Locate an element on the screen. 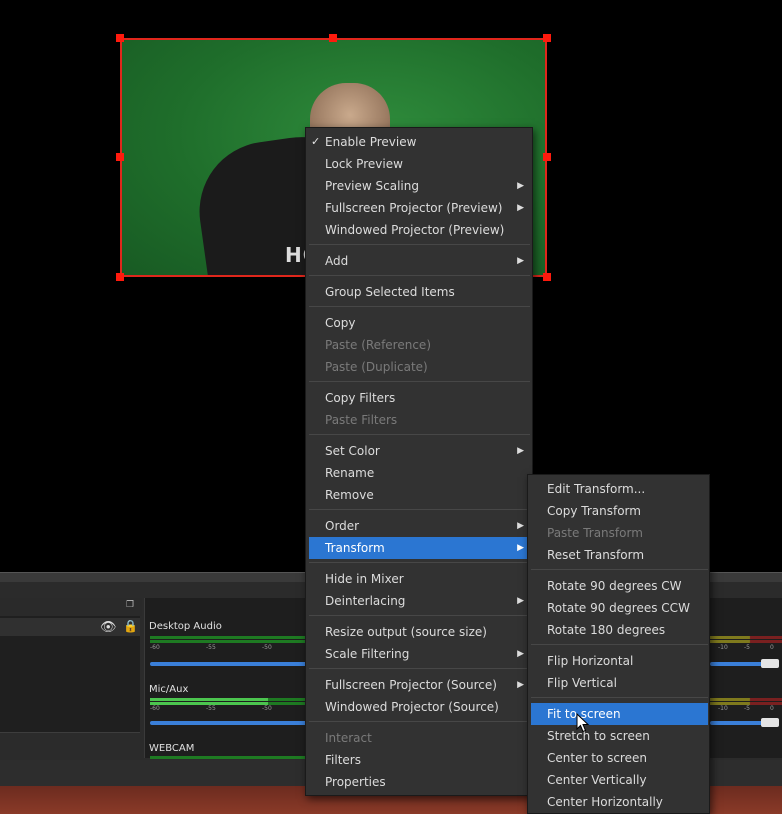 Image resolution: width=782 pixels, height=814 pixels. menu-item-label: Reset Transform is located at coordinates (596, 555).